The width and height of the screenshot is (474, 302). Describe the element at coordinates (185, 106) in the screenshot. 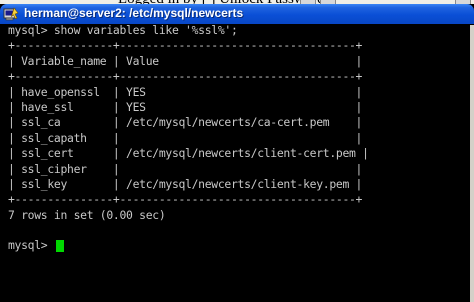

I see `table-row: | have_ssl | YES |` at that location.